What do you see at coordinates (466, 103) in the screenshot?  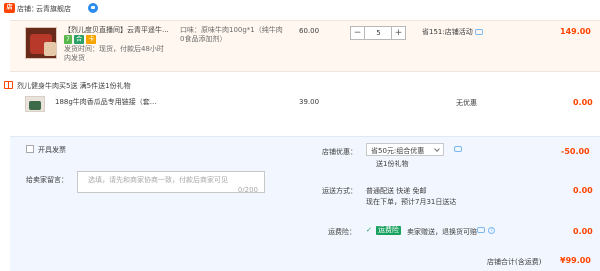 I see `promo-text: 无优惠` at bounding box center [466, 103].